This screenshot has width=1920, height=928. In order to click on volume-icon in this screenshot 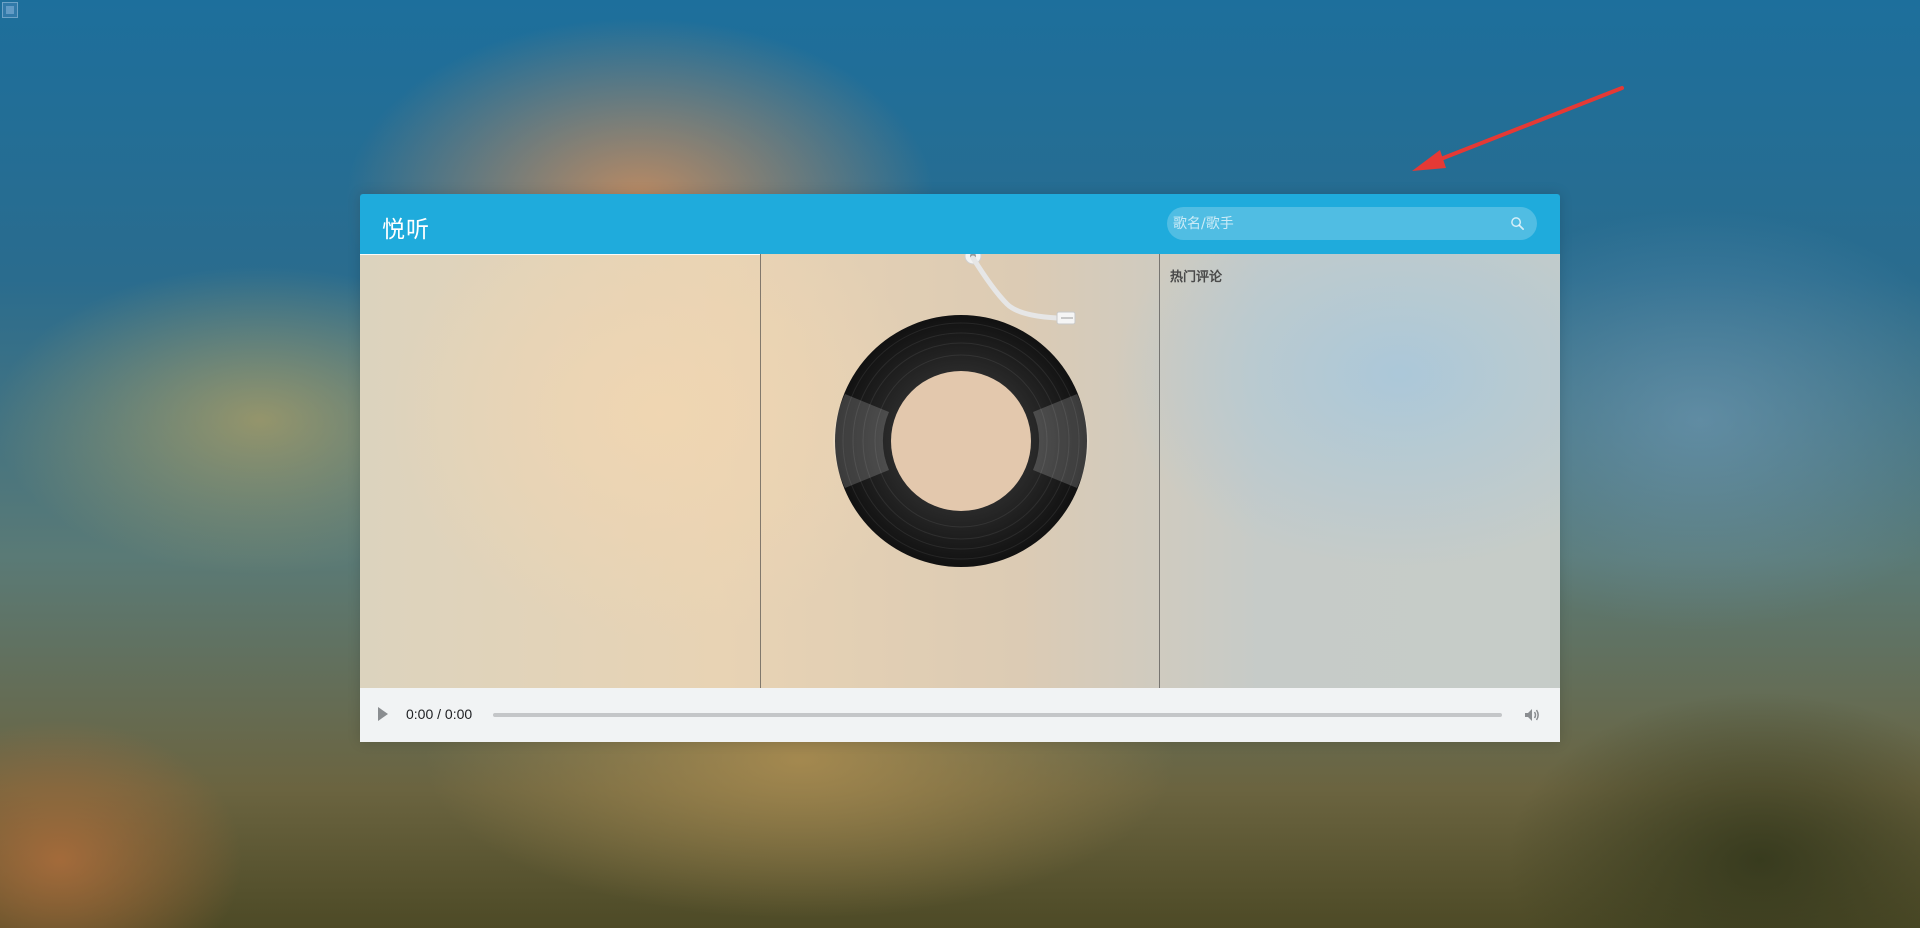, I will do `click(1532, 715)`.